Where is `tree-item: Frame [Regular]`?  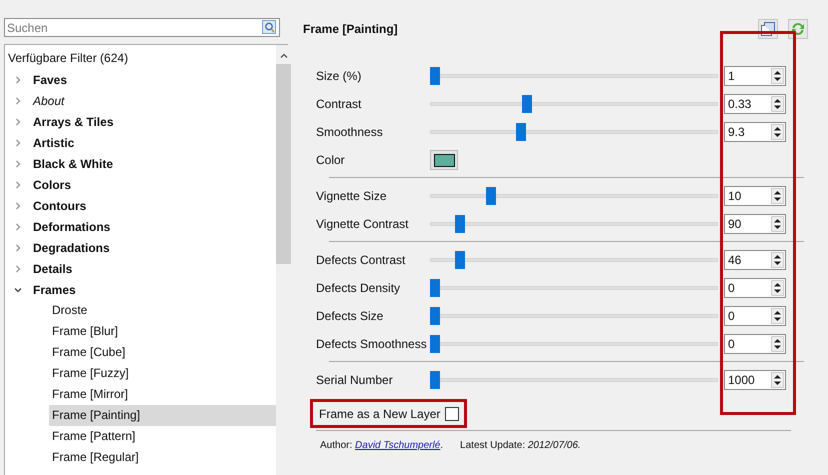 tree-item: Frame [Regular] is located at coordinates (162, 457).